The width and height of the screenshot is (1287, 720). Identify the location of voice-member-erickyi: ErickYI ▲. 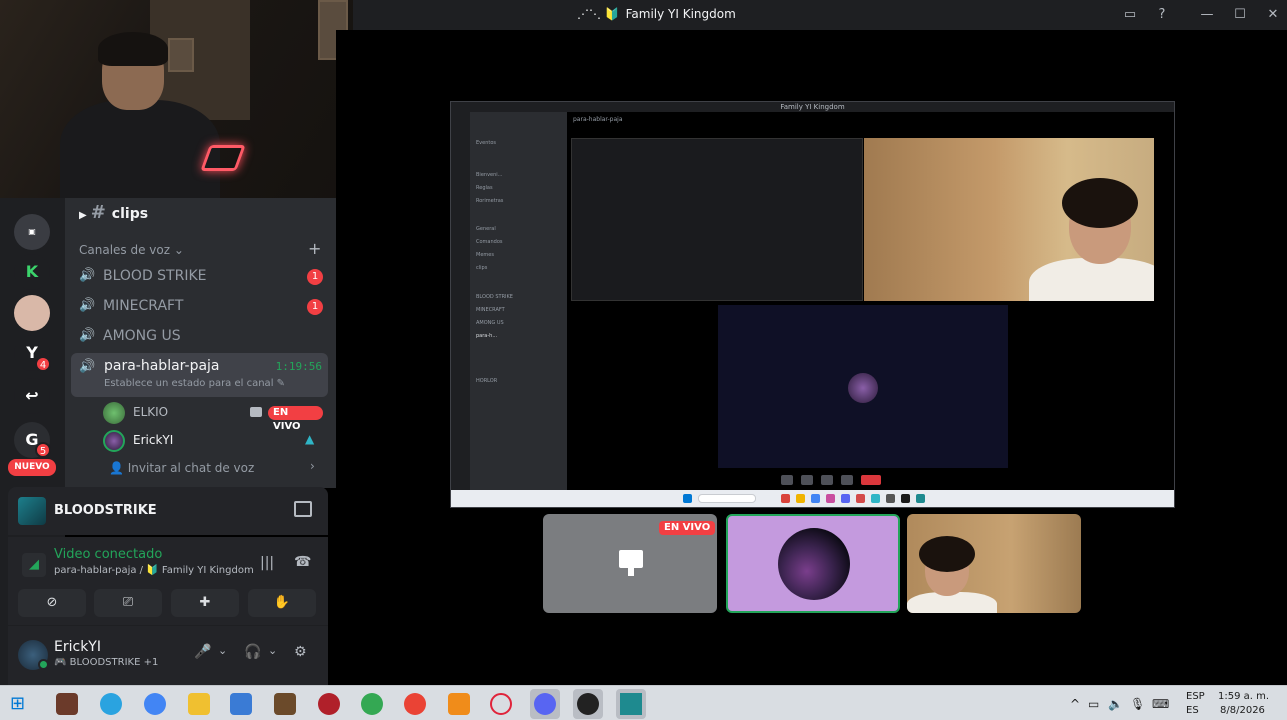
(213, 440).